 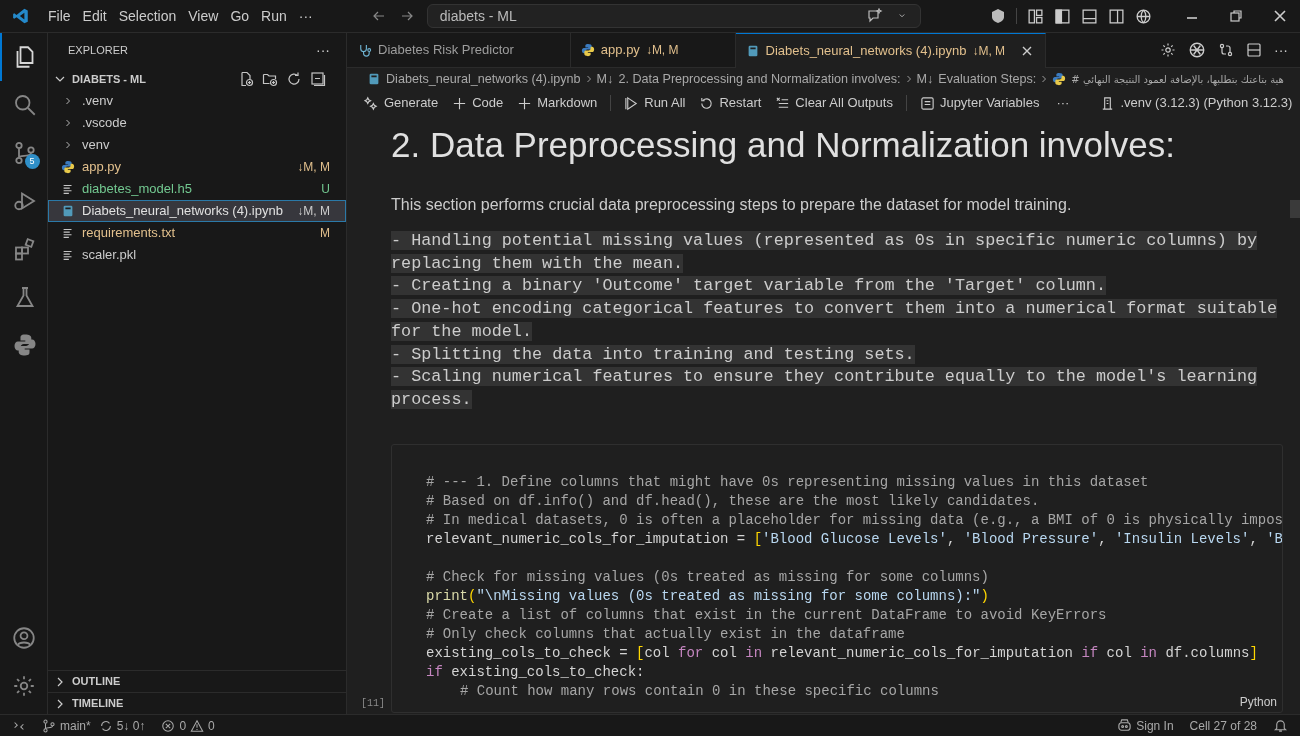 What do you see at coordinates (24, 345) in the screenshot?
I see `python-icon` at bounding box center [24, 345].